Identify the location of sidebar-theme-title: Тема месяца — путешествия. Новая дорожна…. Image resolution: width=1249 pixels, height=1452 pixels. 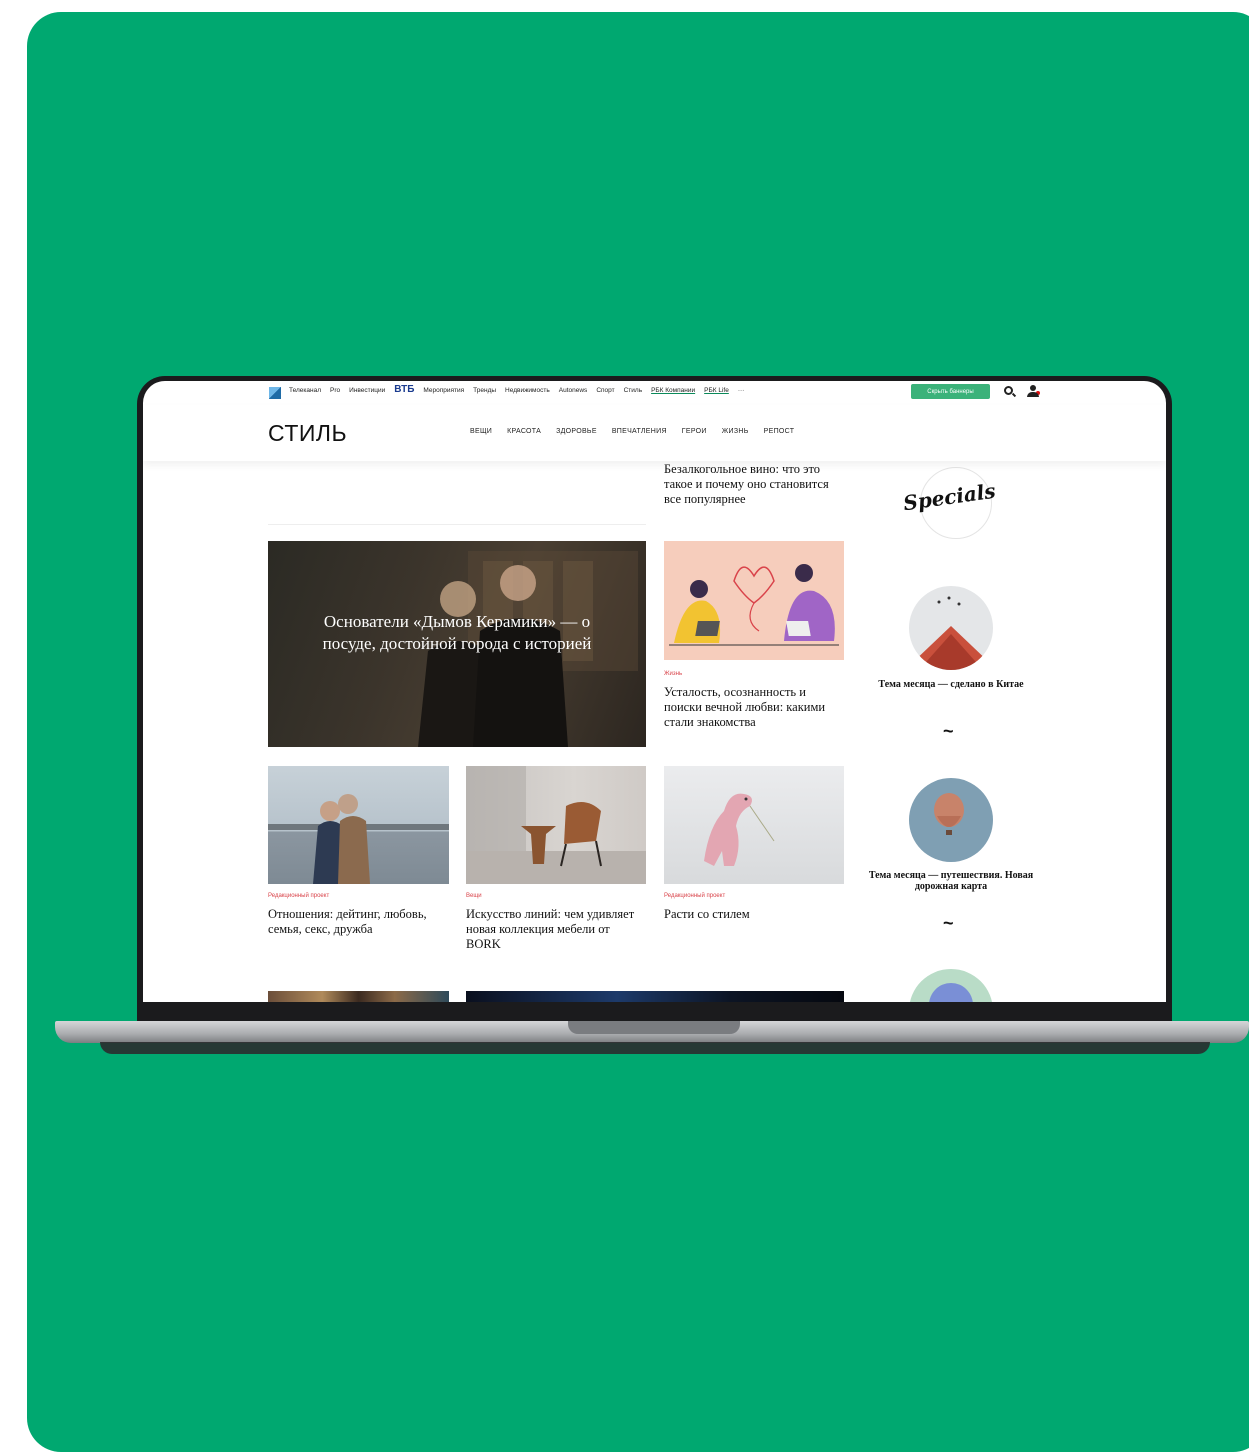
(951, 881).